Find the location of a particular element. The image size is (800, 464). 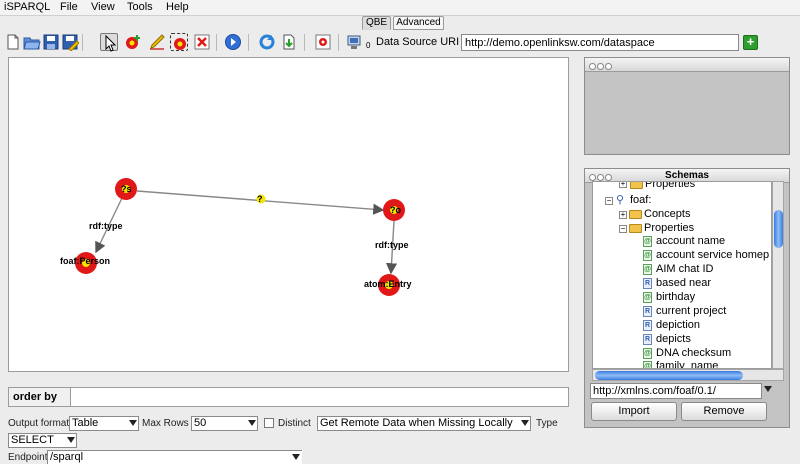

node-person: foaf:Person is located at coordinates (85, 263).